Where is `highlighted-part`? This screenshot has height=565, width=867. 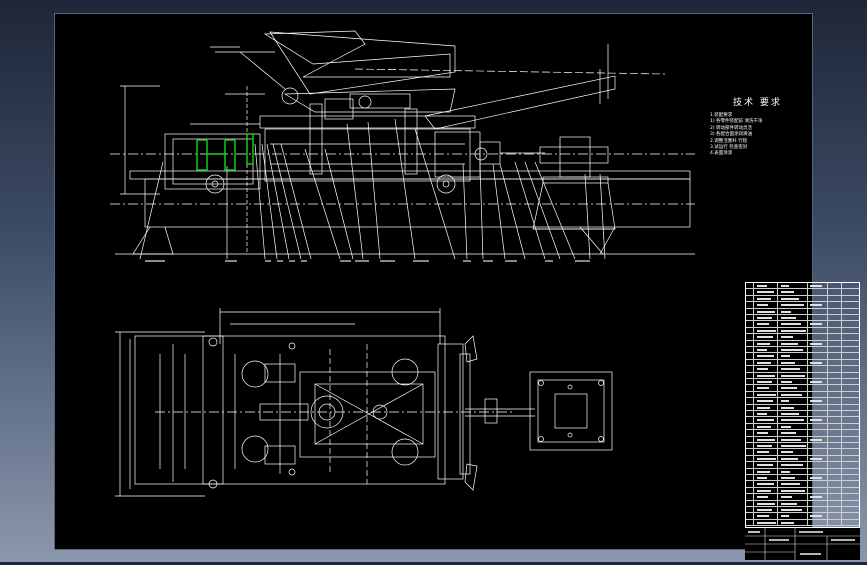
highlighted-part is located at coordinates (225, 152).